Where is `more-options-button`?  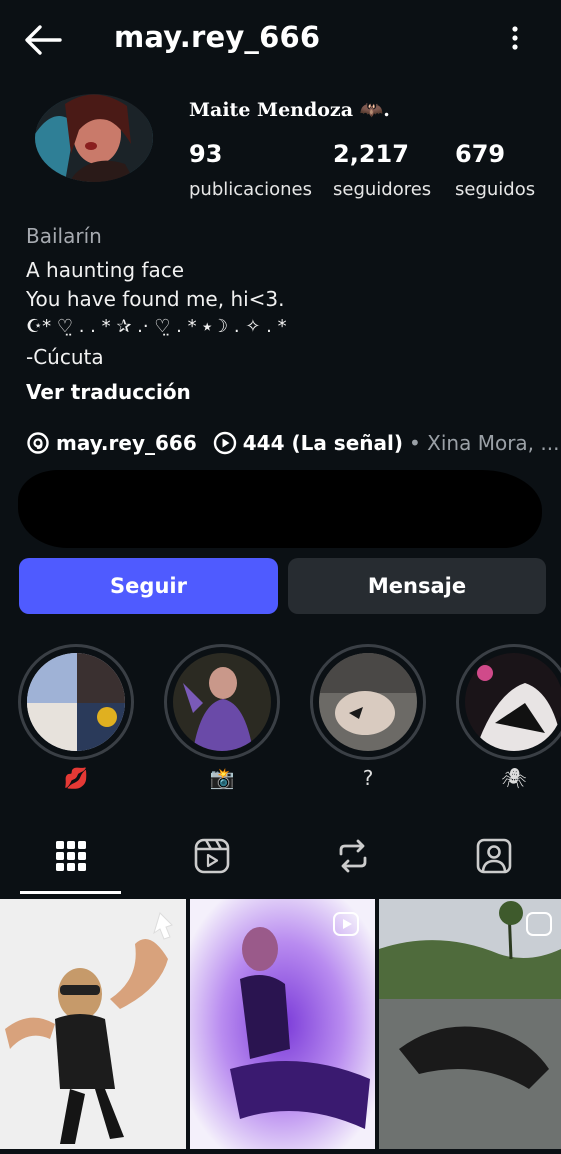 more-options-button is located at coordinates (515, 40).